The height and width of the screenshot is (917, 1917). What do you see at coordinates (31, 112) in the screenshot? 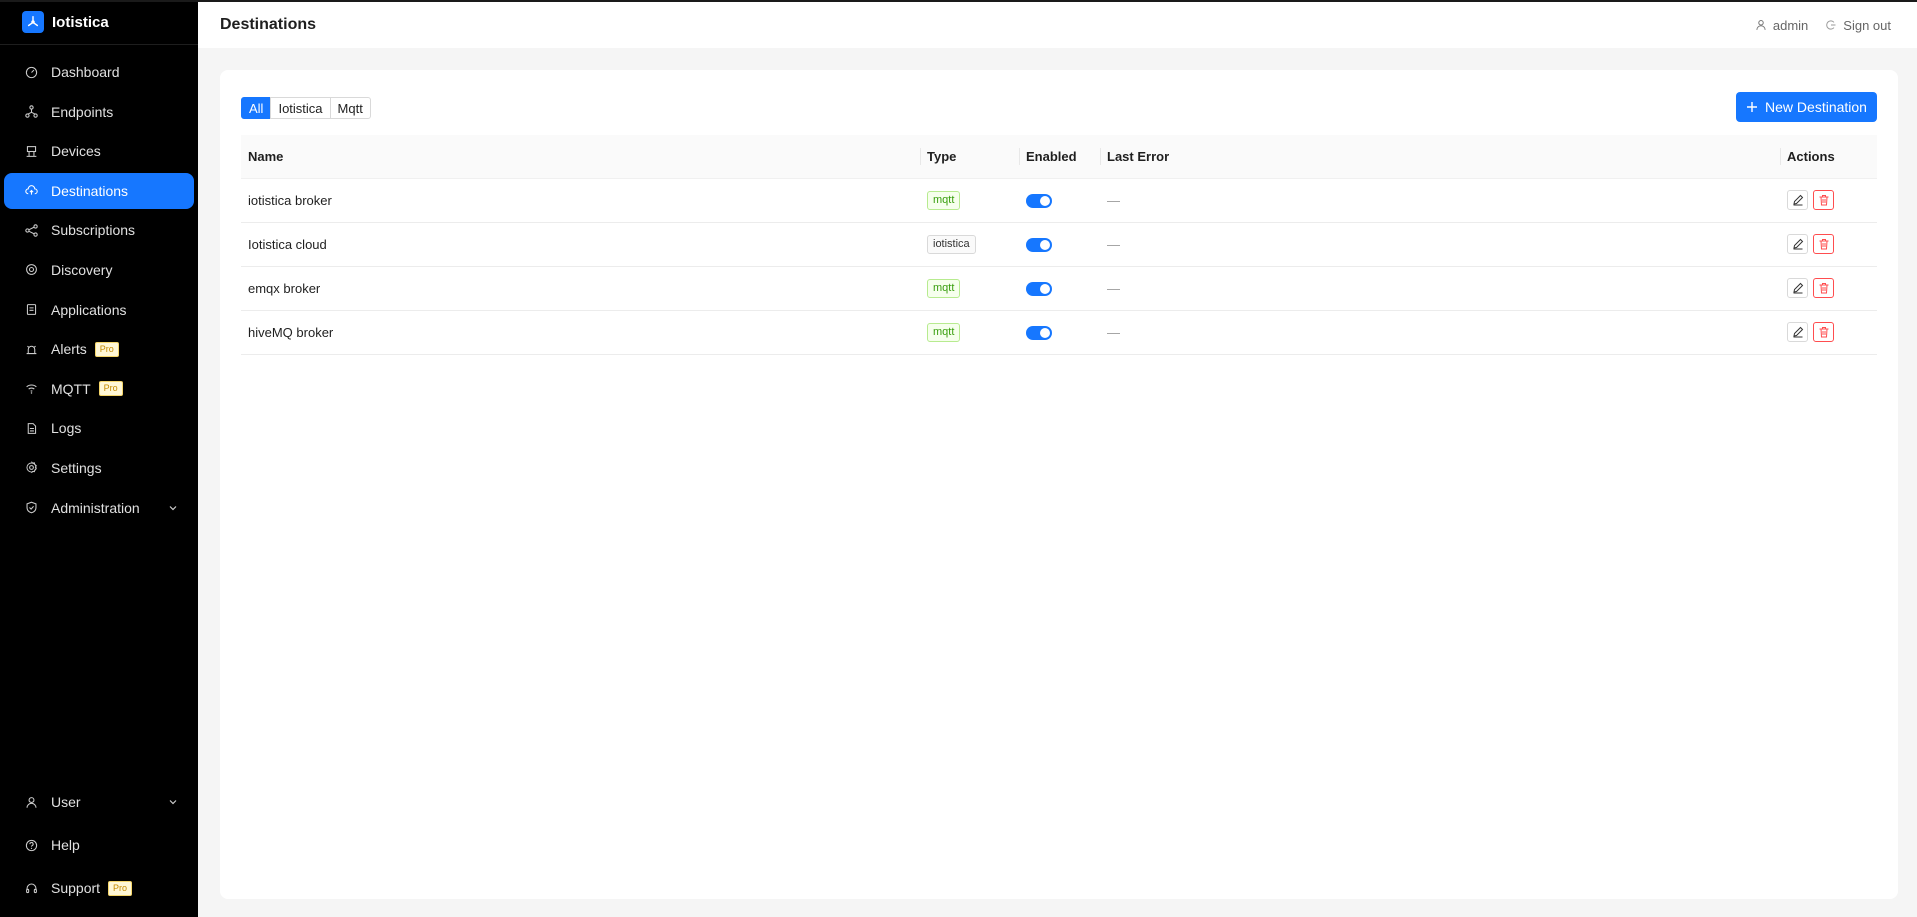
I see `endpoints-icon` at bounding box center [31, 112].